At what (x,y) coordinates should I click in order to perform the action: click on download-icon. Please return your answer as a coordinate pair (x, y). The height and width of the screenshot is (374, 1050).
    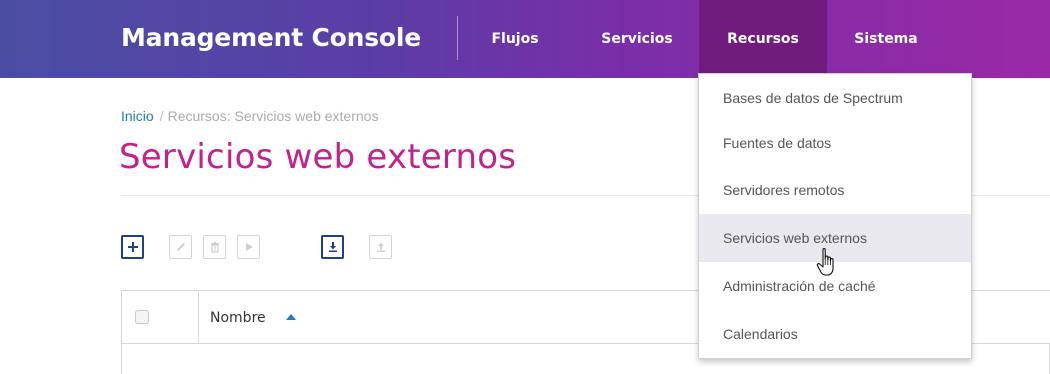
    Looking at the image, I should click on (332, 247).